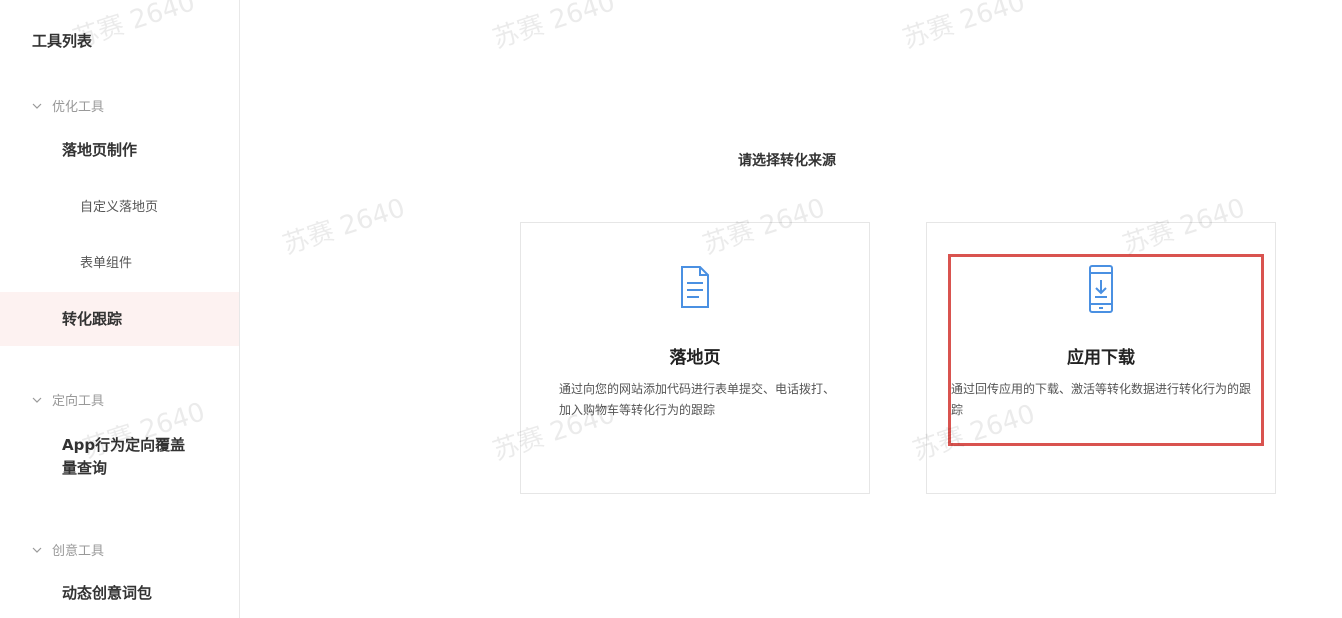 Image resolution: width=1342 pixels, height=618 pixels. I want to click on card-landing-page: 落地页 通过向您的网站添加代码进行表单提交、电话拨打、加入购物车等转化行为的跟踪, so click(695, 358).